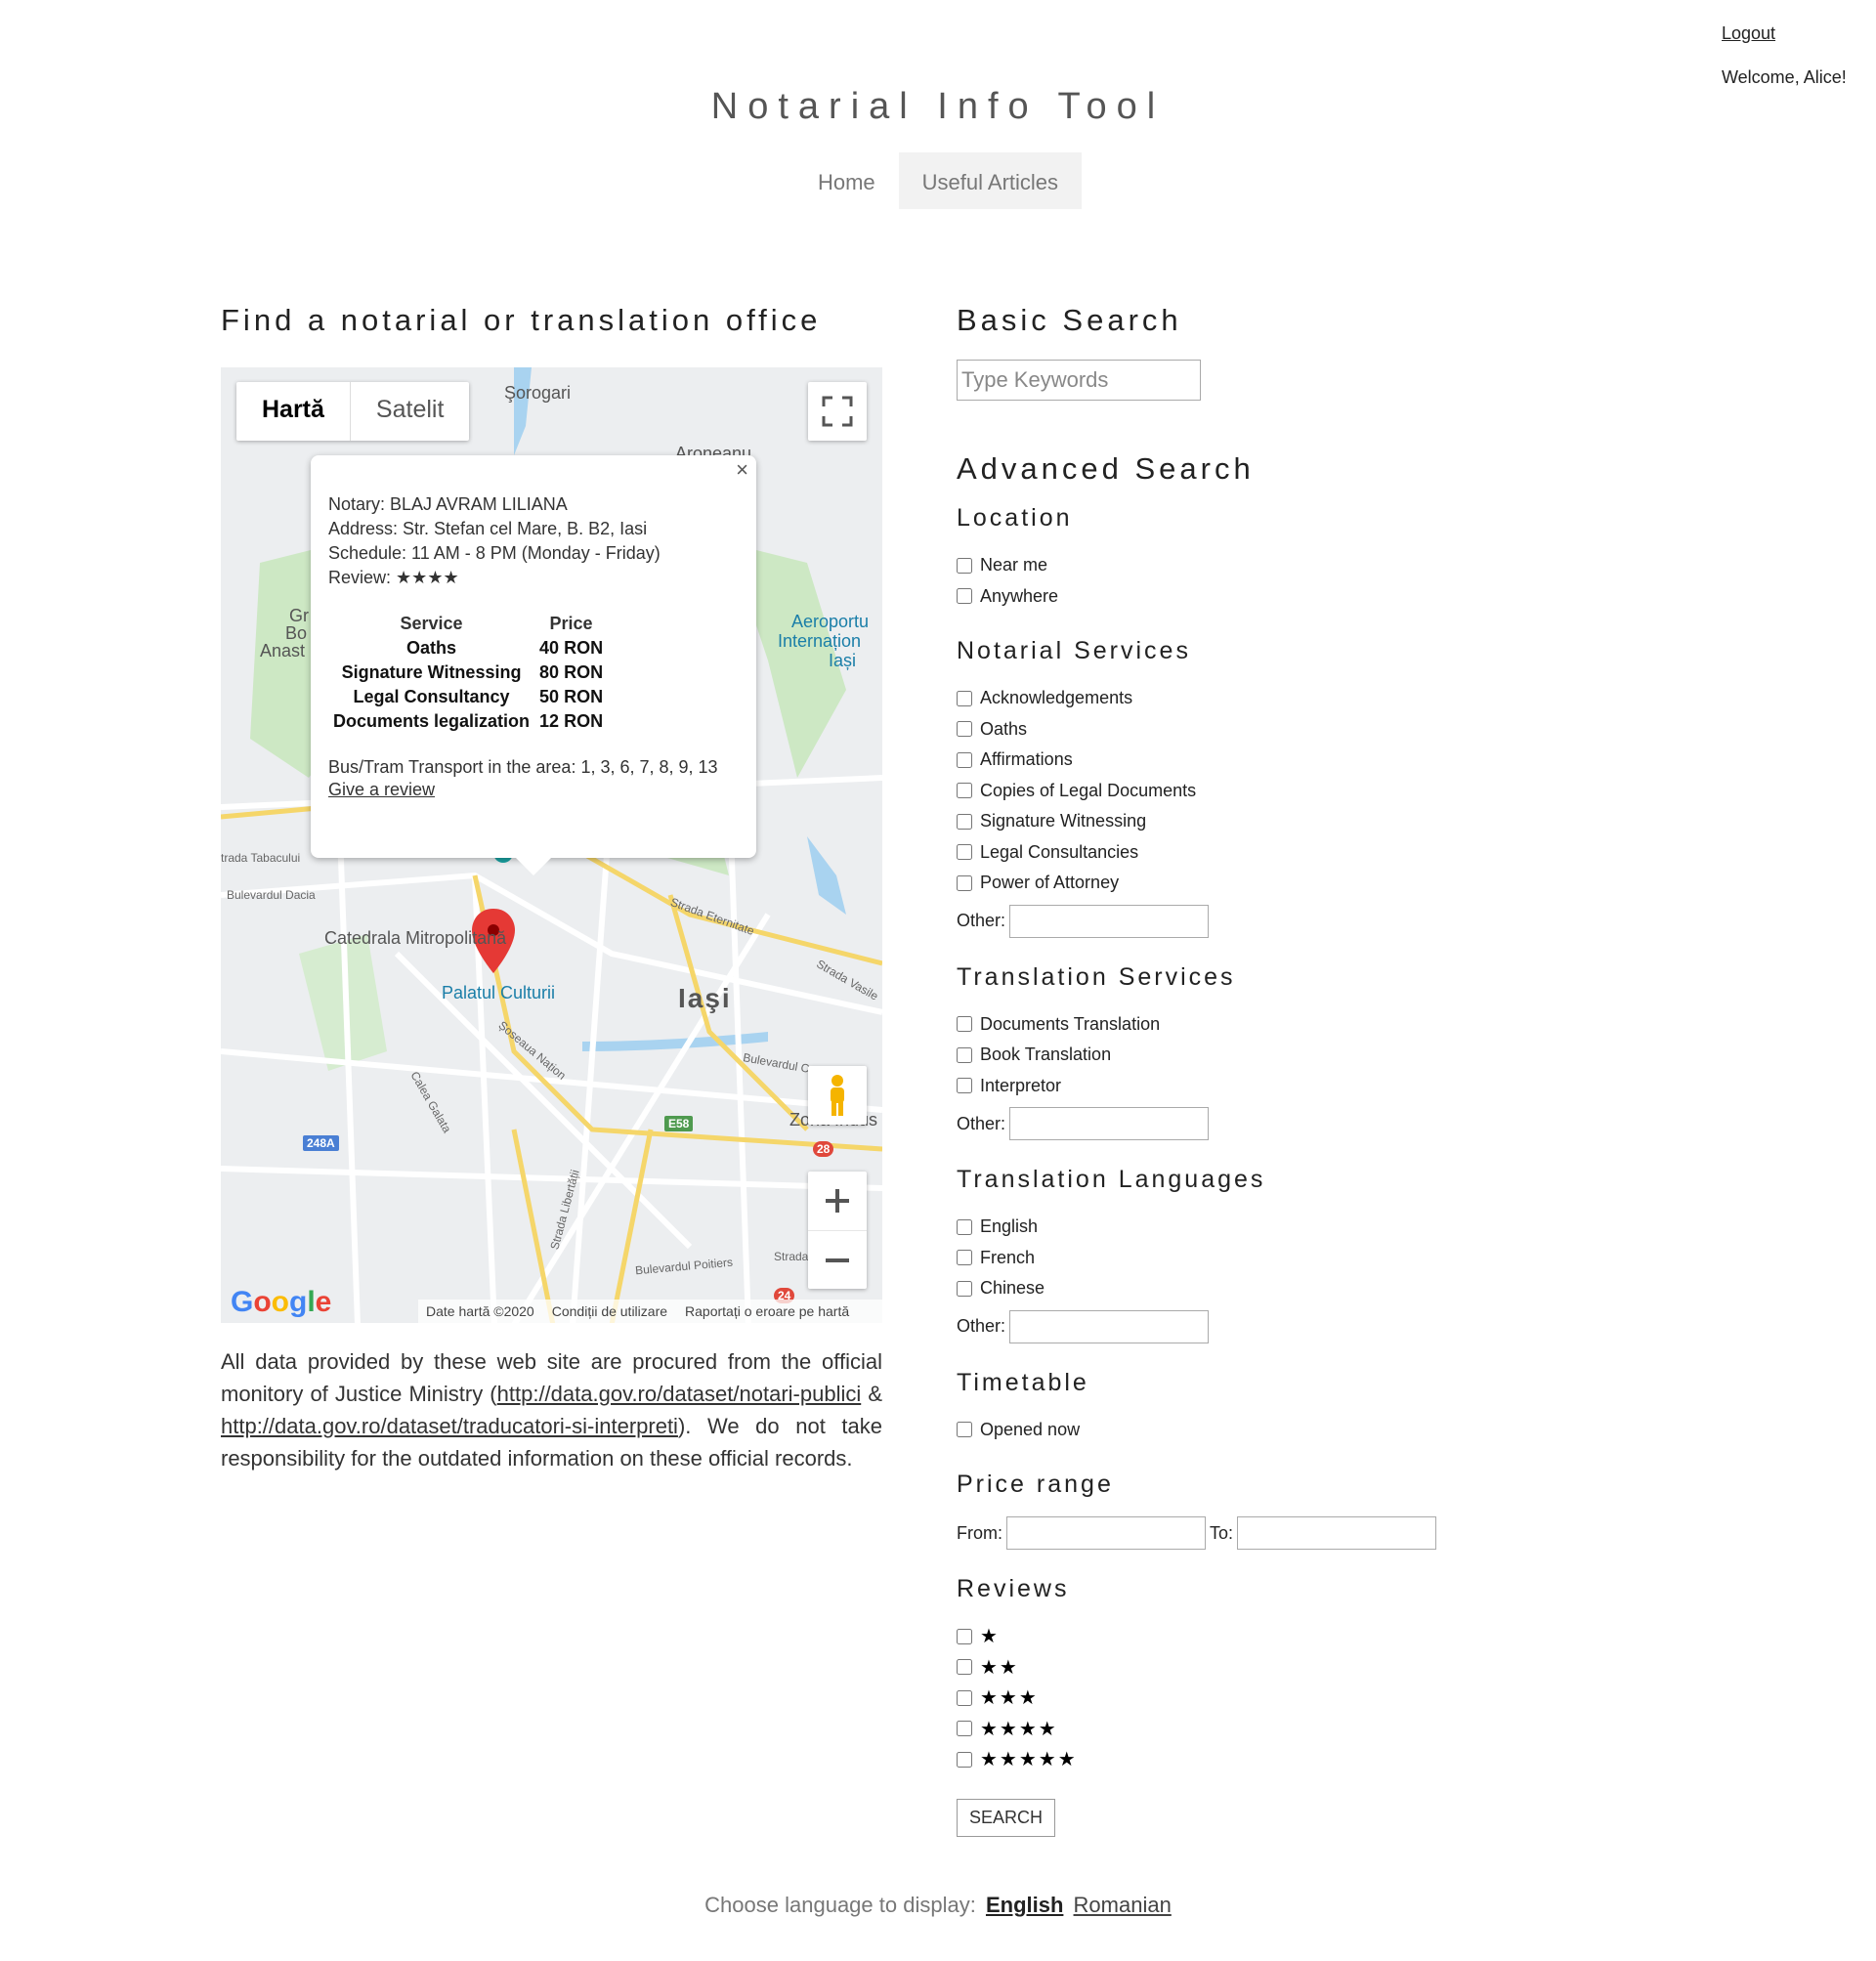  What do you see at coordinates (1250, 1636) in the screenshot?
I see `review-option: ★` at bounding box center [1250, 1636].